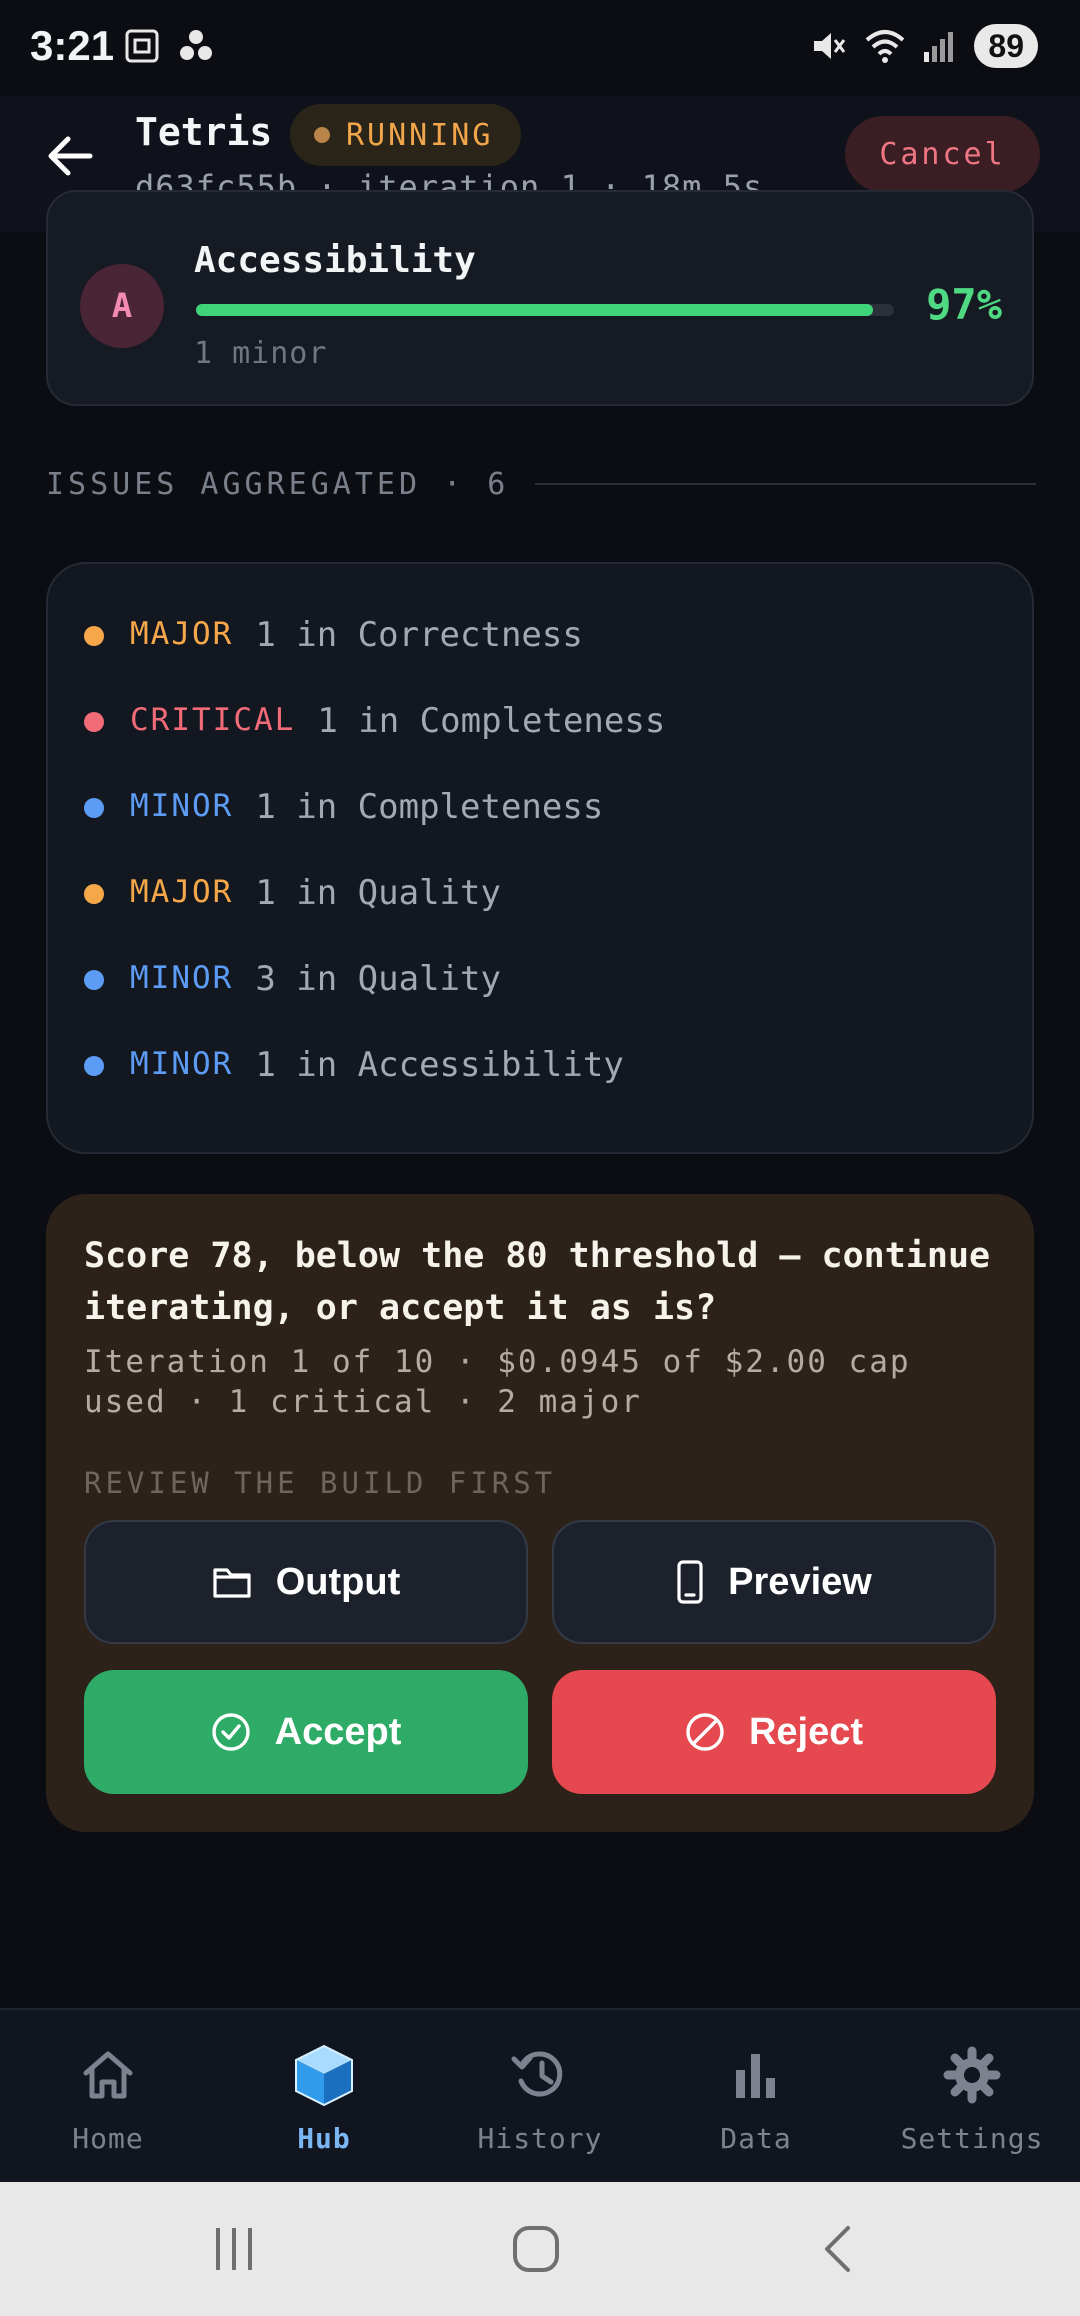 This screenshot has height=2316, width=1080. What do you see at coordinates (690, 1582) in the screenshot?
I see `phone-icon` at bounding box center [690, 1582].